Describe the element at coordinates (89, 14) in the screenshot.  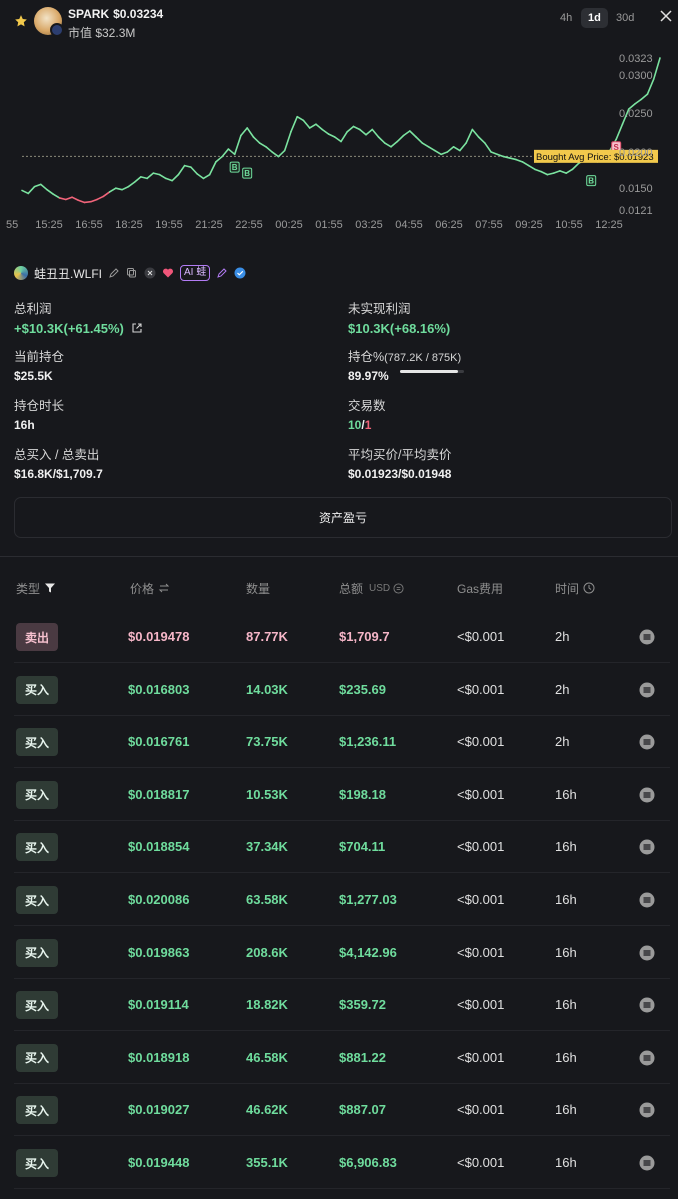
I see `token-symbol: SPARK` at that location.